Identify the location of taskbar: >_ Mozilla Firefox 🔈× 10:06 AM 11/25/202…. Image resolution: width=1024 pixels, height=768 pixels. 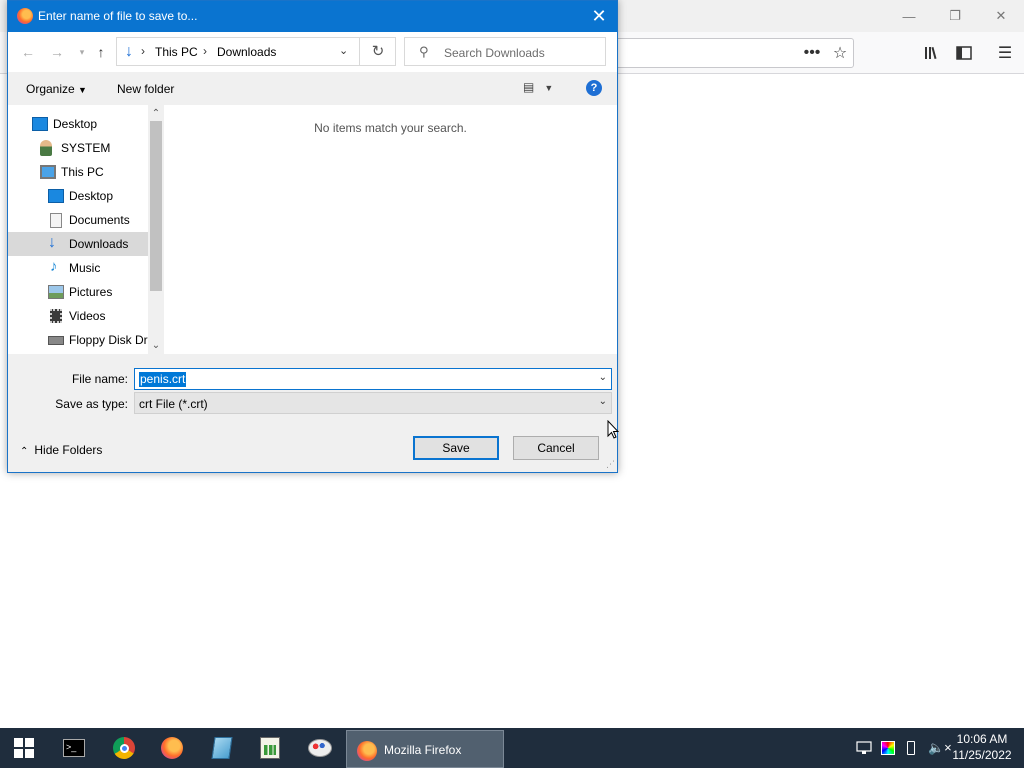
(512, 748).